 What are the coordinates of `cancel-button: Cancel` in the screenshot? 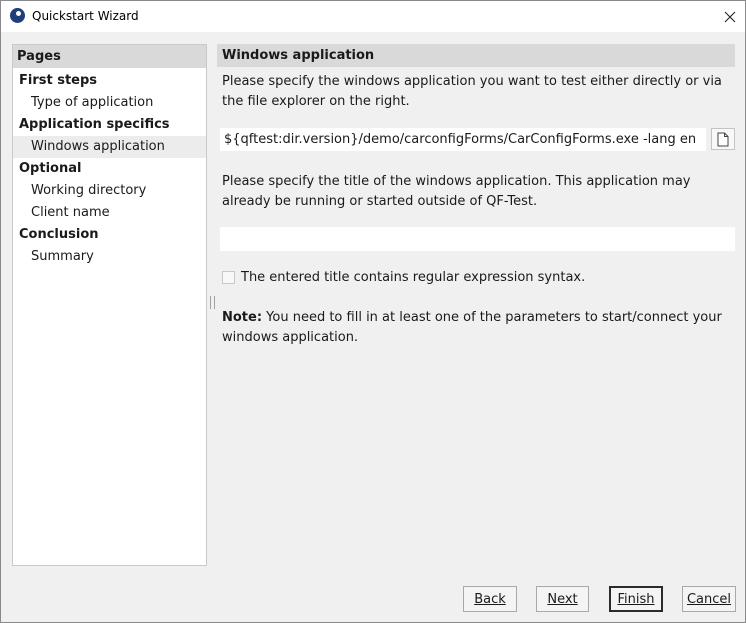 It's located at (709, 599).